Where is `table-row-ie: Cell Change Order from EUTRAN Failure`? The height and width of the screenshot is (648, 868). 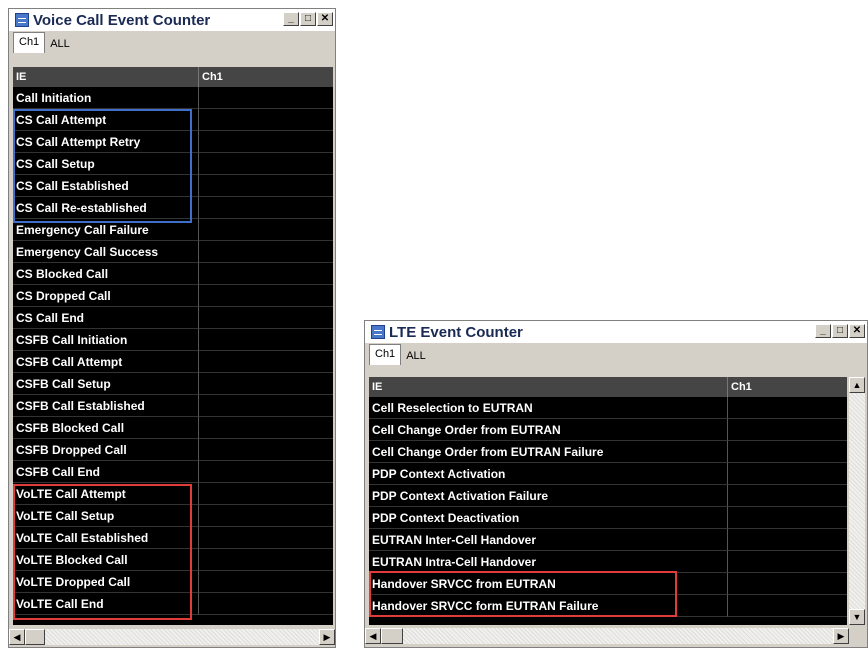 table-row-ie: Cell Change Order from EUTRAN Failure is located at coordinates (548, 452).